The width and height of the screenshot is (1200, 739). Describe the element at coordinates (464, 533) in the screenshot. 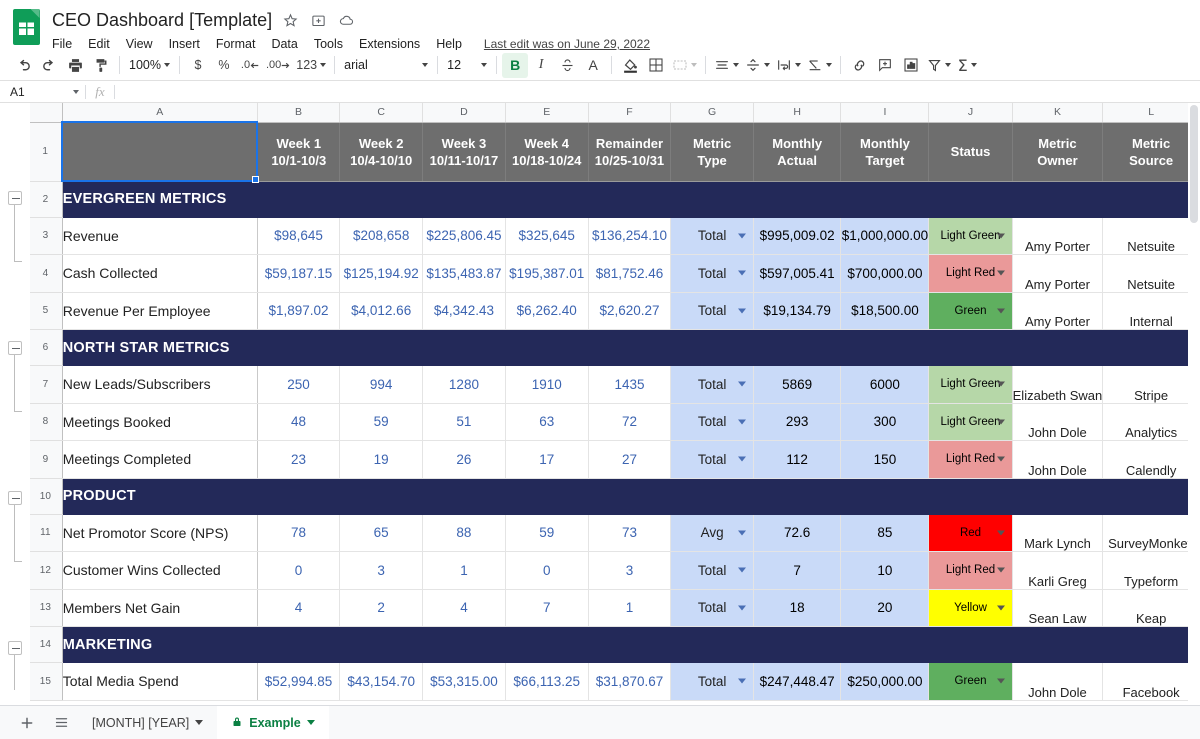

I see `week-value-cell: 88` at that location.